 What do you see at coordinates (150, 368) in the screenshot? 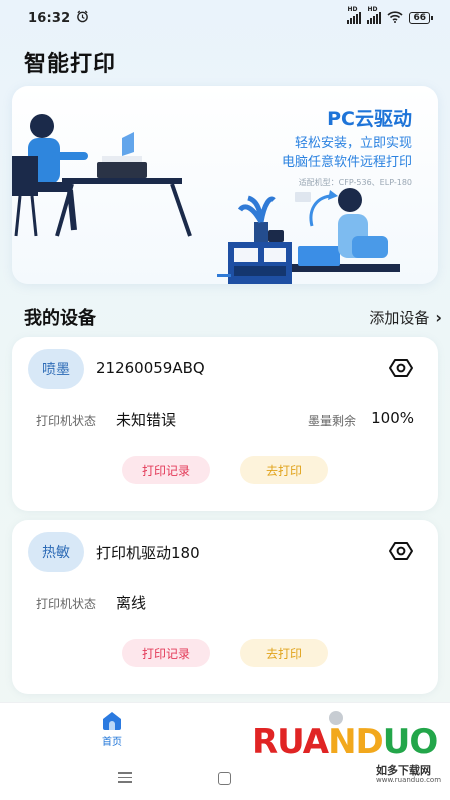
I see `device-name: 21260059ABQ` at bounding box center [150, 368].